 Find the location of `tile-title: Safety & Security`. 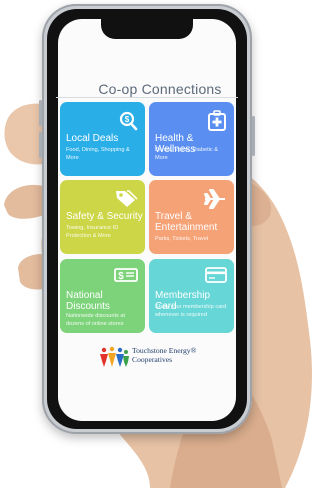

tile-title: Safety & Security is located at coordinates (104, 216).